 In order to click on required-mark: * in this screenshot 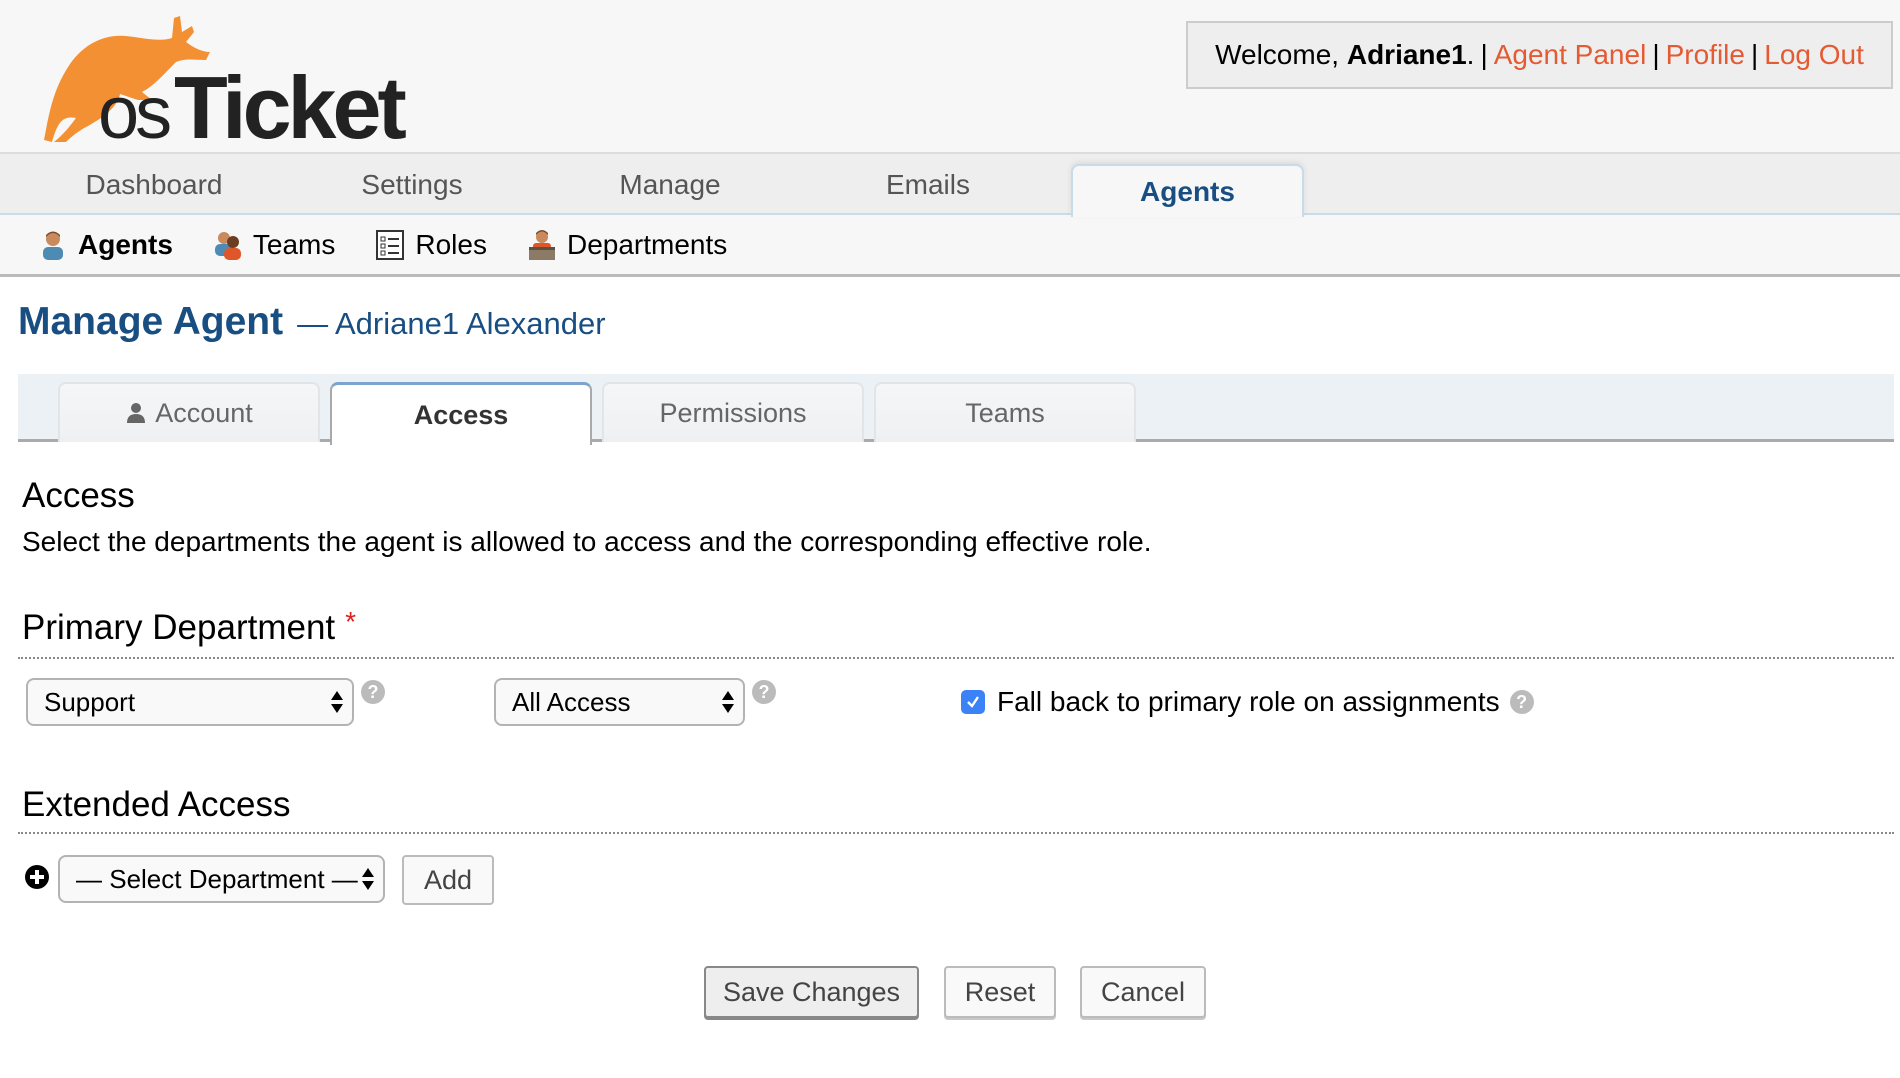, I will do `click(351, 621)`.